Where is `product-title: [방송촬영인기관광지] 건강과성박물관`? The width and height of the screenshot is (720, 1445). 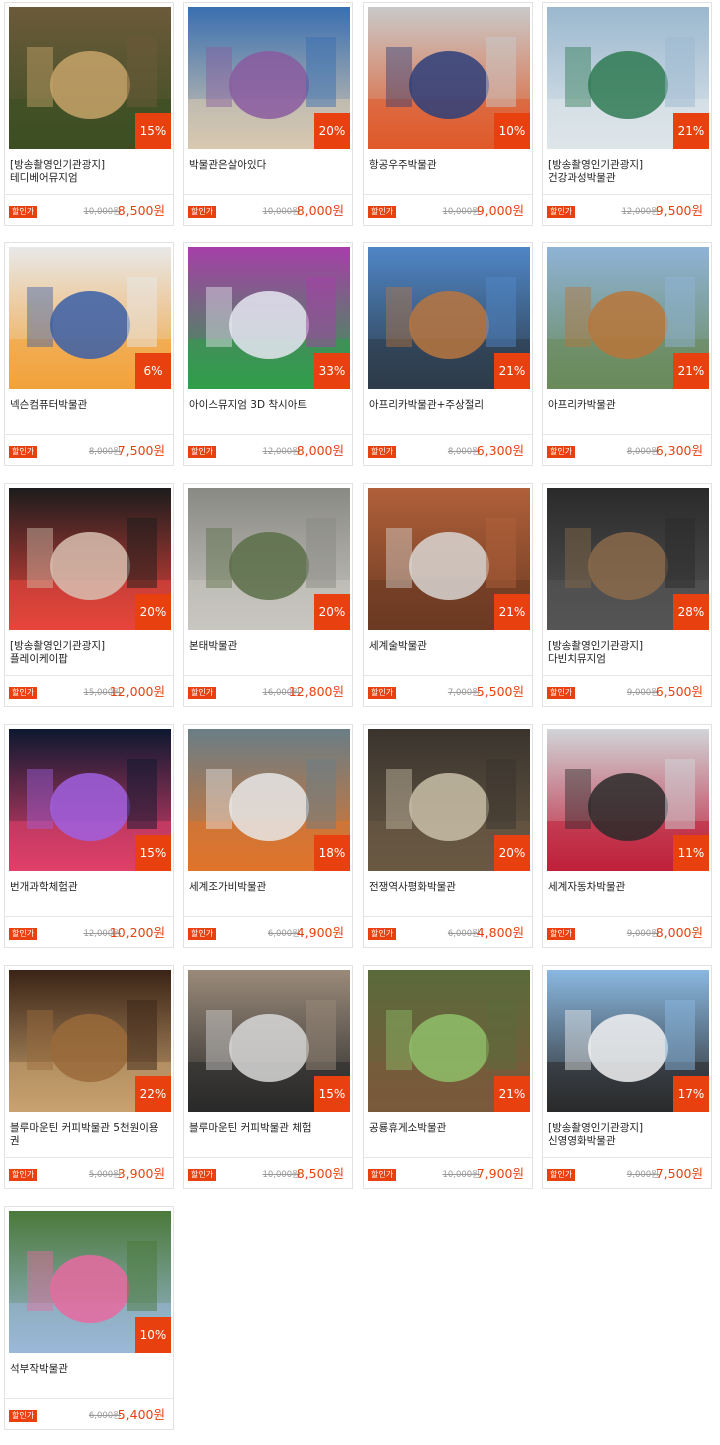 product-title: [방송촬영인기관광지] 건강과성박물관 is located at coordinates (629, 172).